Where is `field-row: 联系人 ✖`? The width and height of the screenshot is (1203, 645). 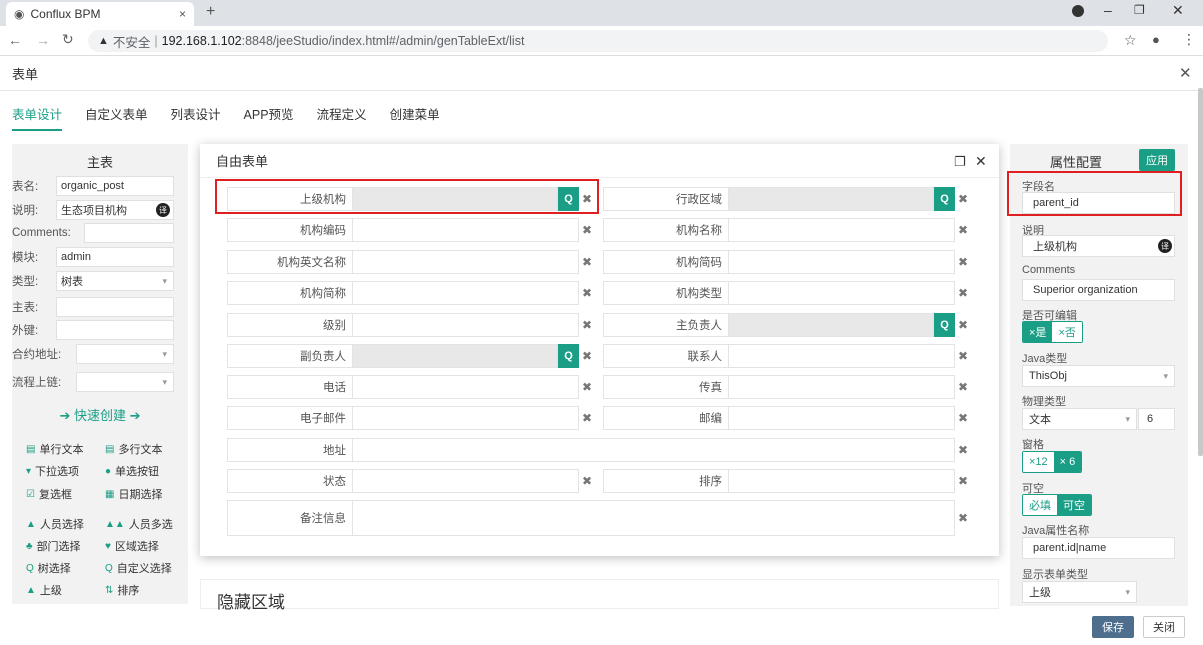
field-row: 联系人 ✖ is located at coordinates (787, 356).